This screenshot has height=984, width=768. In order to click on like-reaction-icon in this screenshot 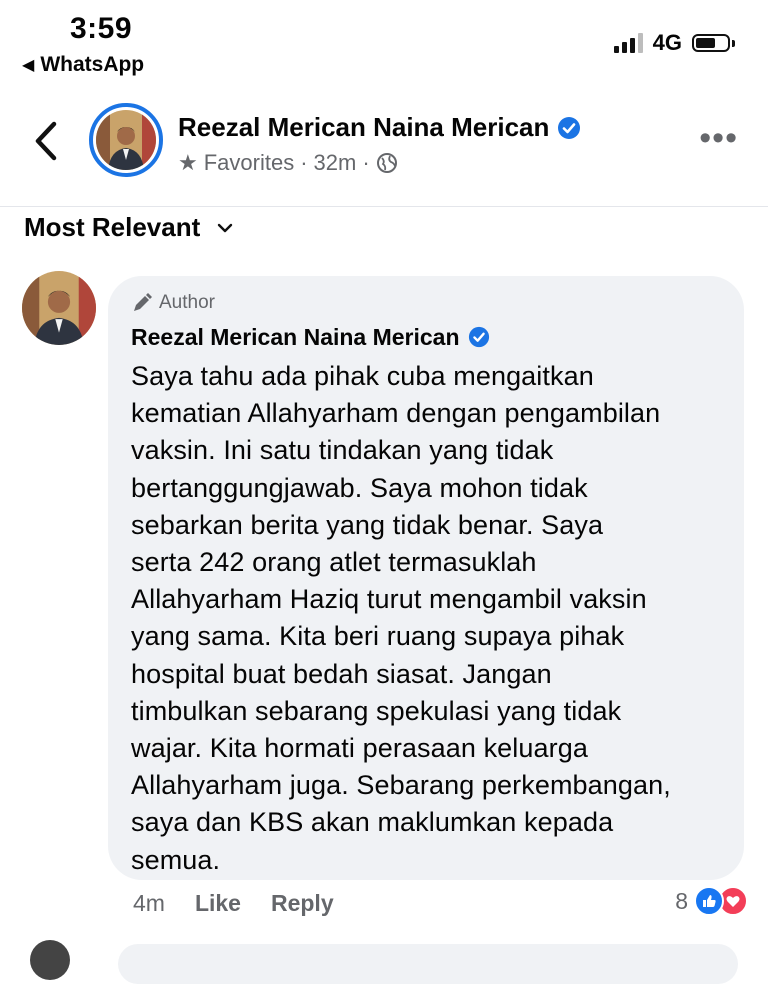, I will do `click(709, 901)`.